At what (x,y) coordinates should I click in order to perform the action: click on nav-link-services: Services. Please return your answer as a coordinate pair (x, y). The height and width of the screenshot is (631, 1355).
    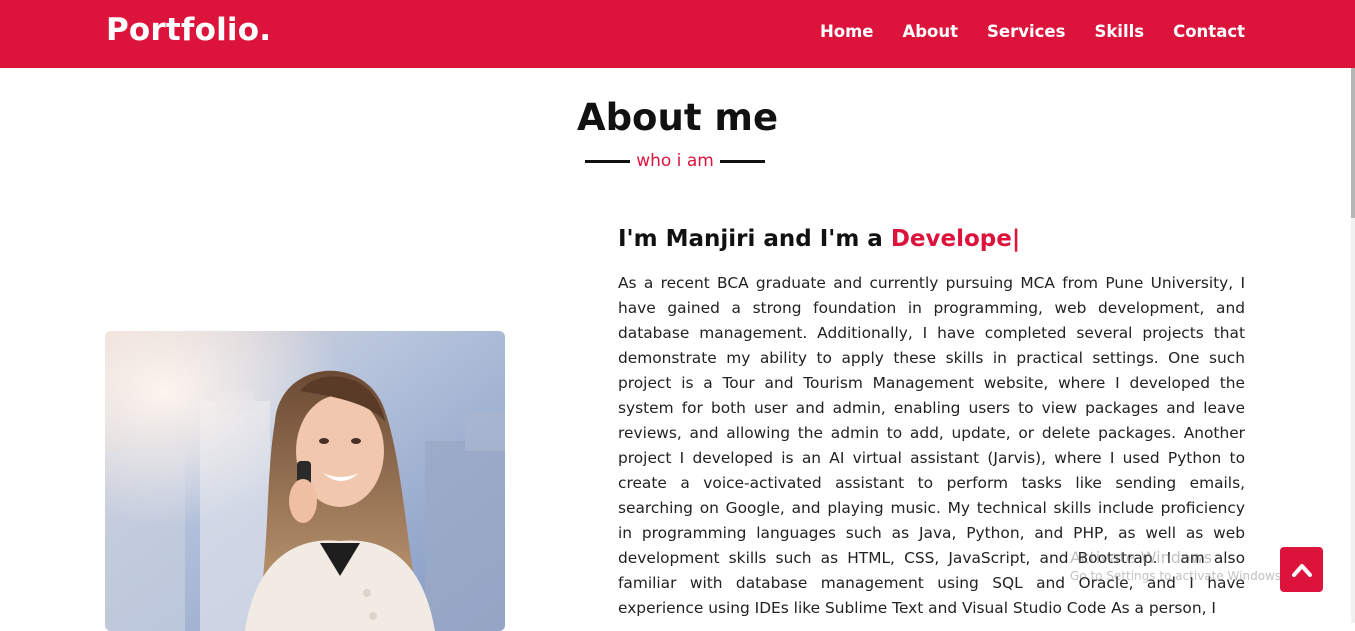
    Looking at the image, I should click on (1026, 31).